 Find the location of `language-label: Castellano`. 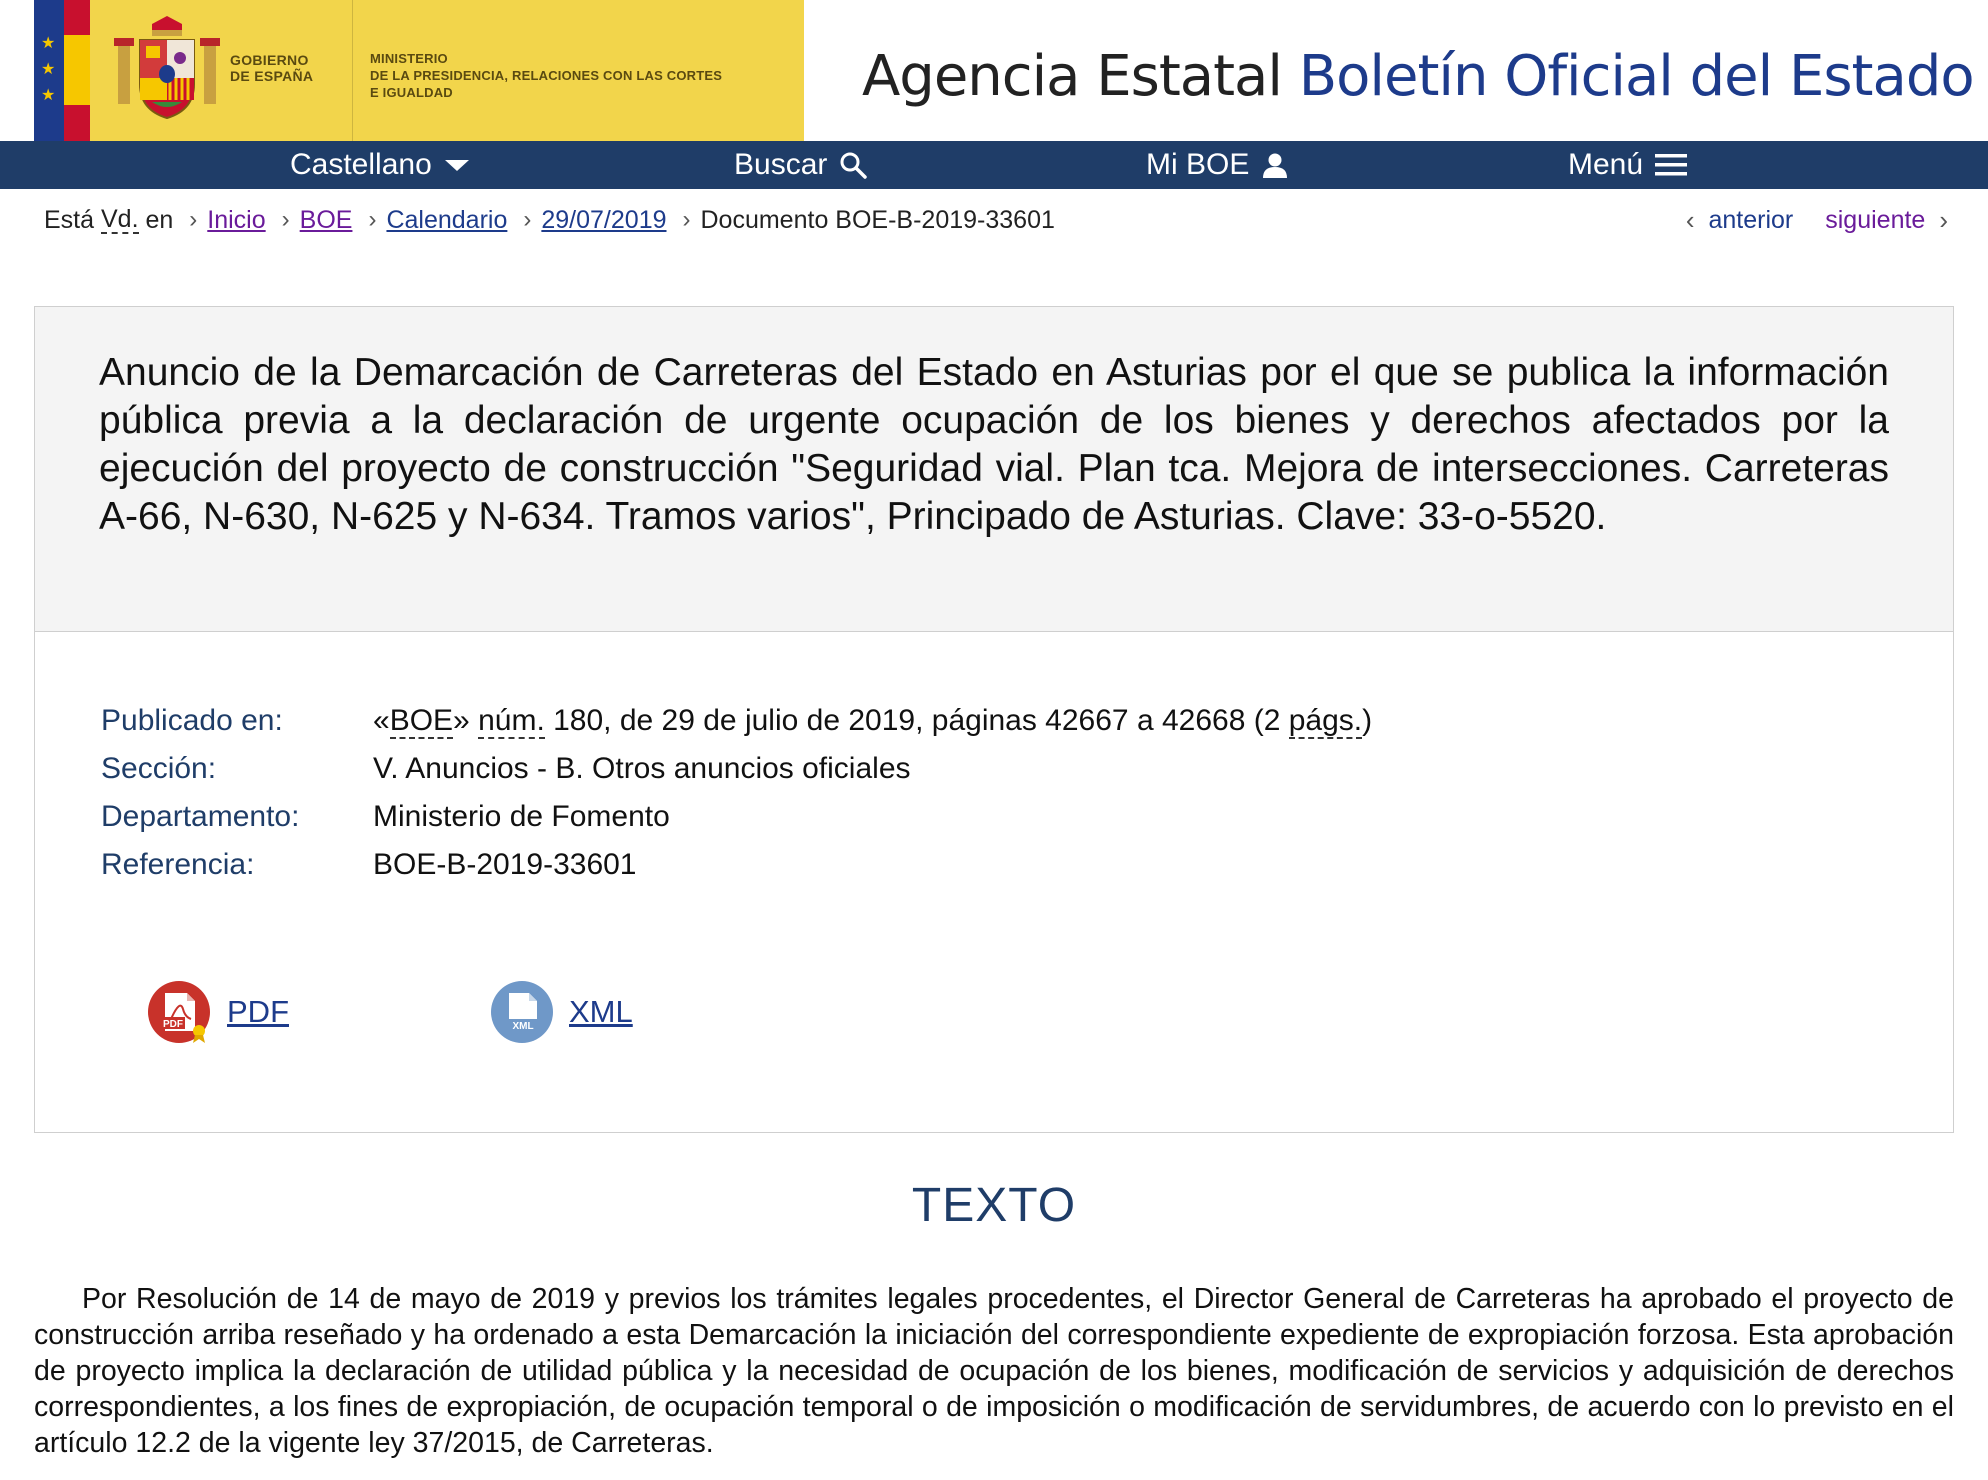

language-label: Castellano is located at coordinates (361, 164).